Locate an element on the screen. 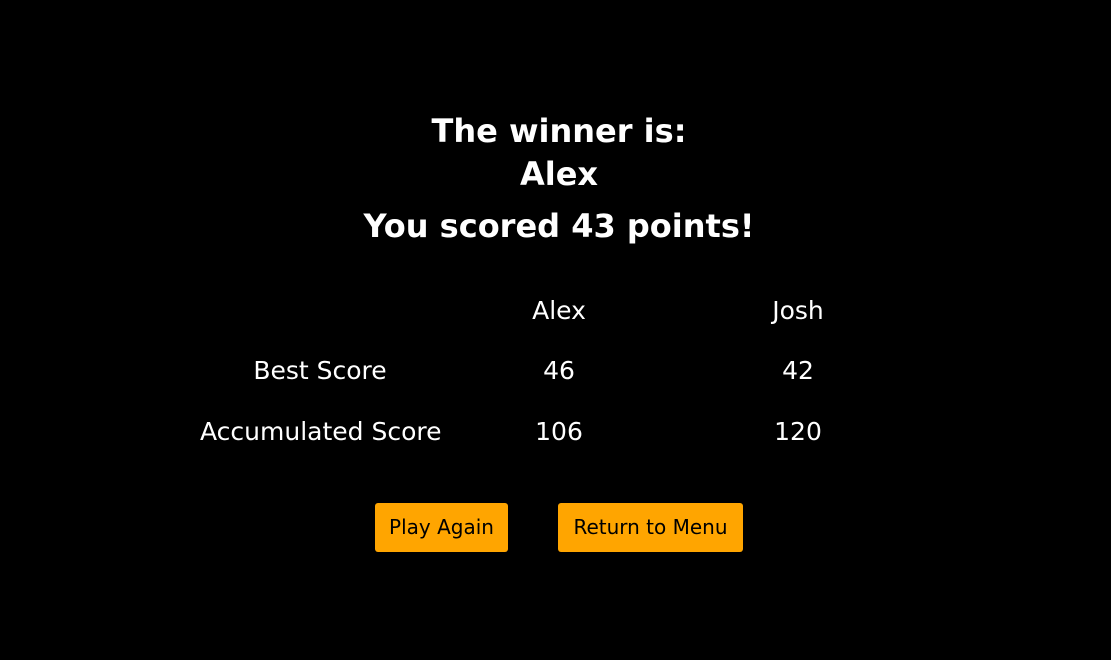 Image resolution: width=1111 pixels, height=660 pixels. player-header-2: Josh is located at coordinates (798, 310).